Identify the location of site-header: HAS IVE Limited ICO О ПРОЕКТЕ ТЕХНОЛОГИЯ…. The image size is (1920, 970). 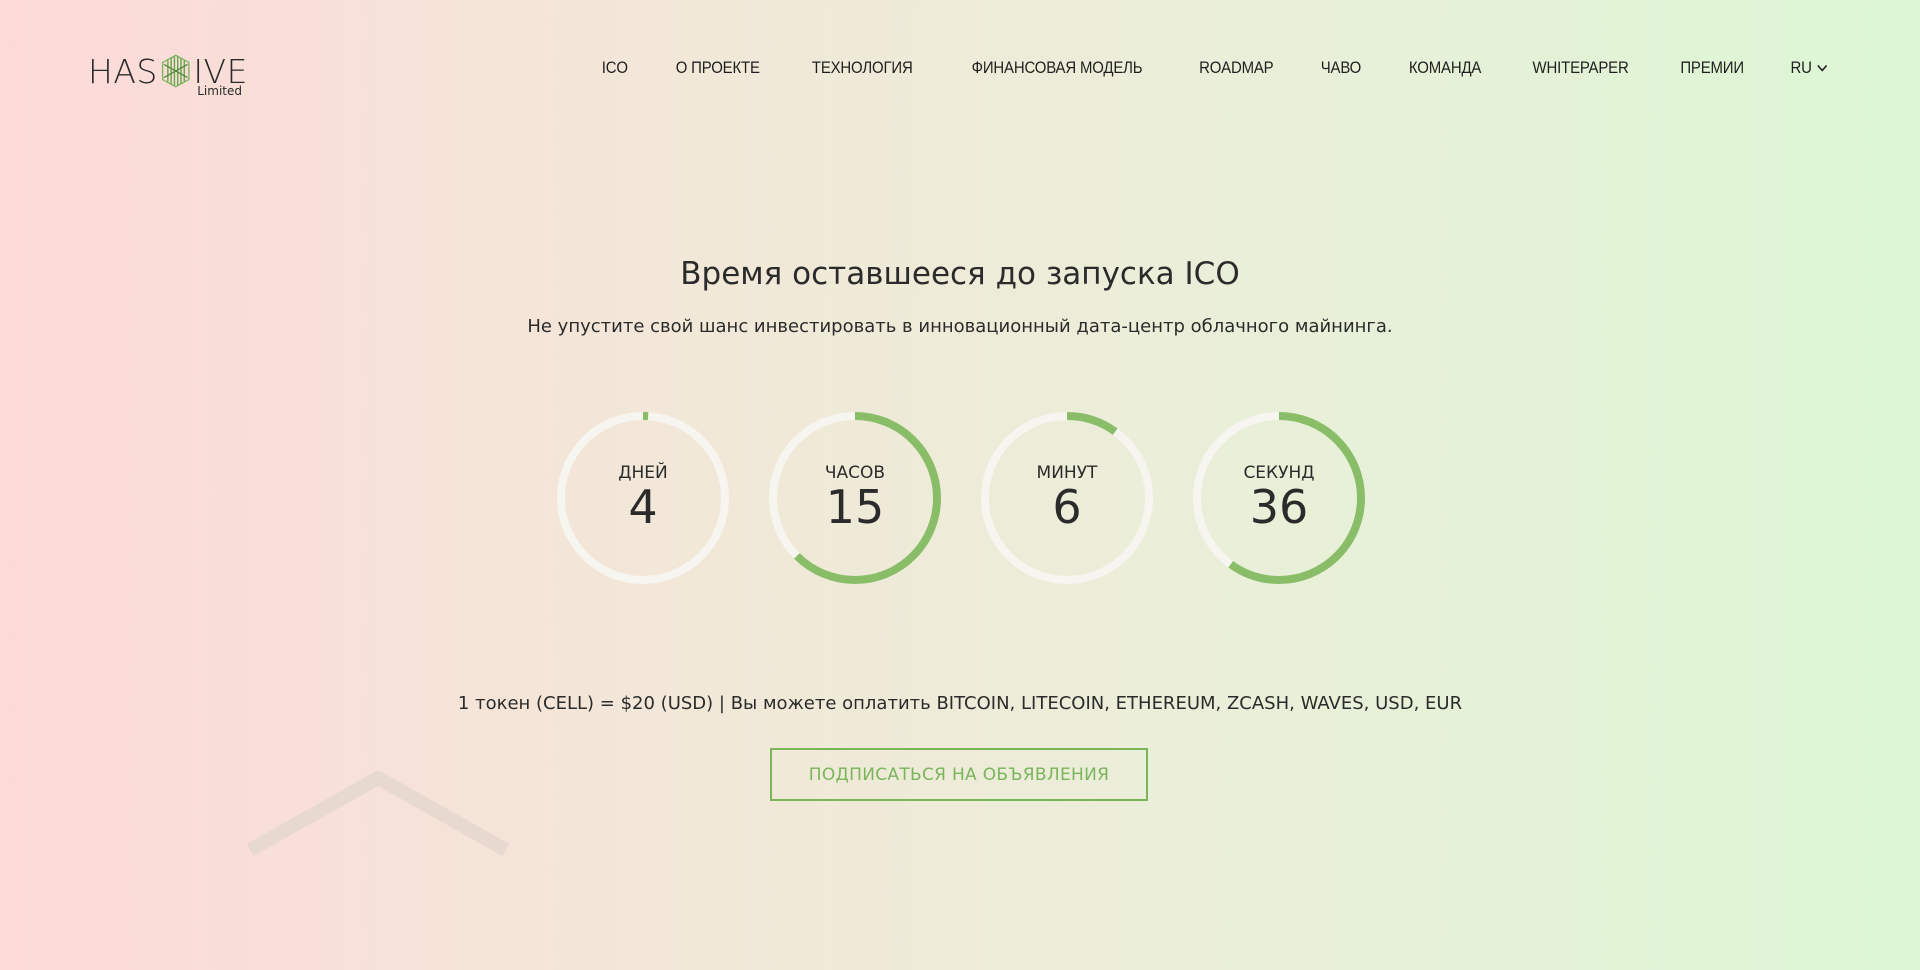
(960, 70).